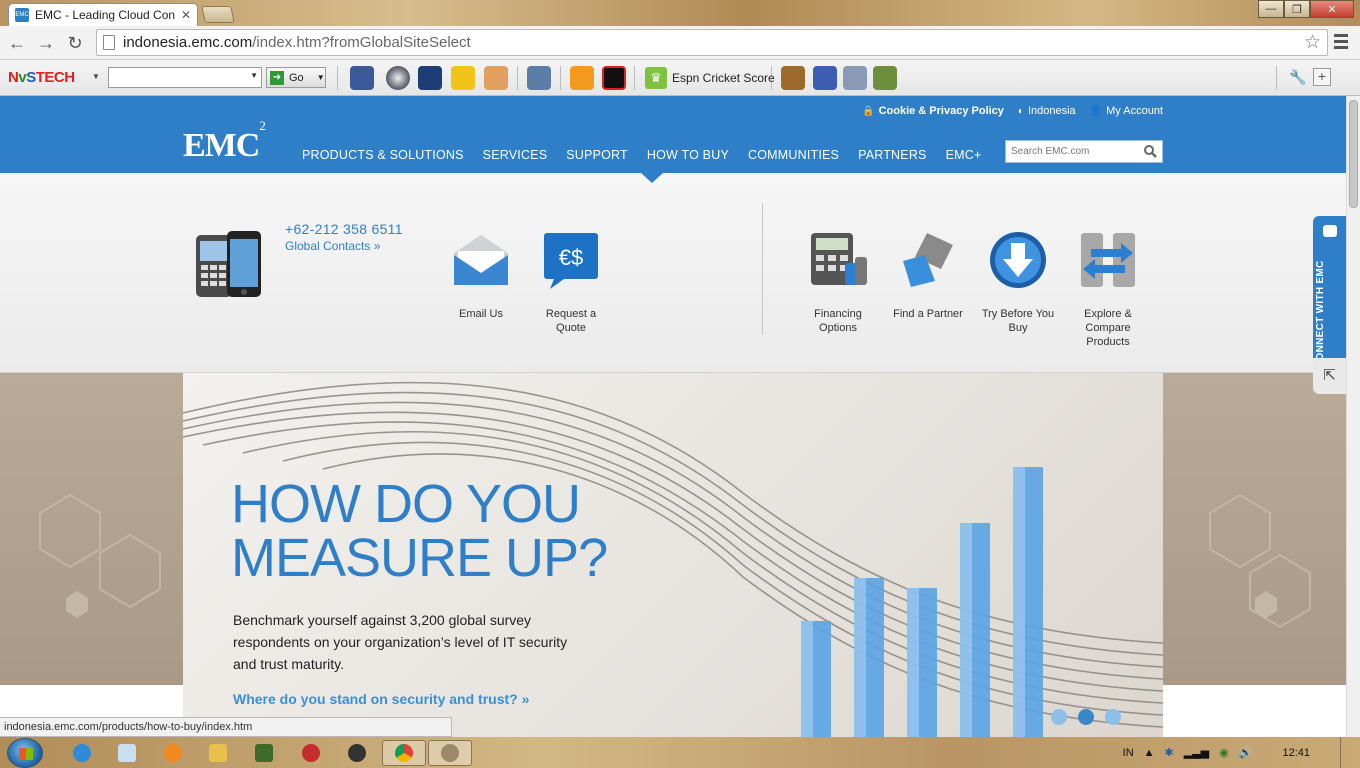 The width and height of the screenshot is (1360, 768). What do you see at coordinates (1149, 753) in the screenshot?
I see `tray-expand-icon: ▲` at bounding box center [1149, 753].